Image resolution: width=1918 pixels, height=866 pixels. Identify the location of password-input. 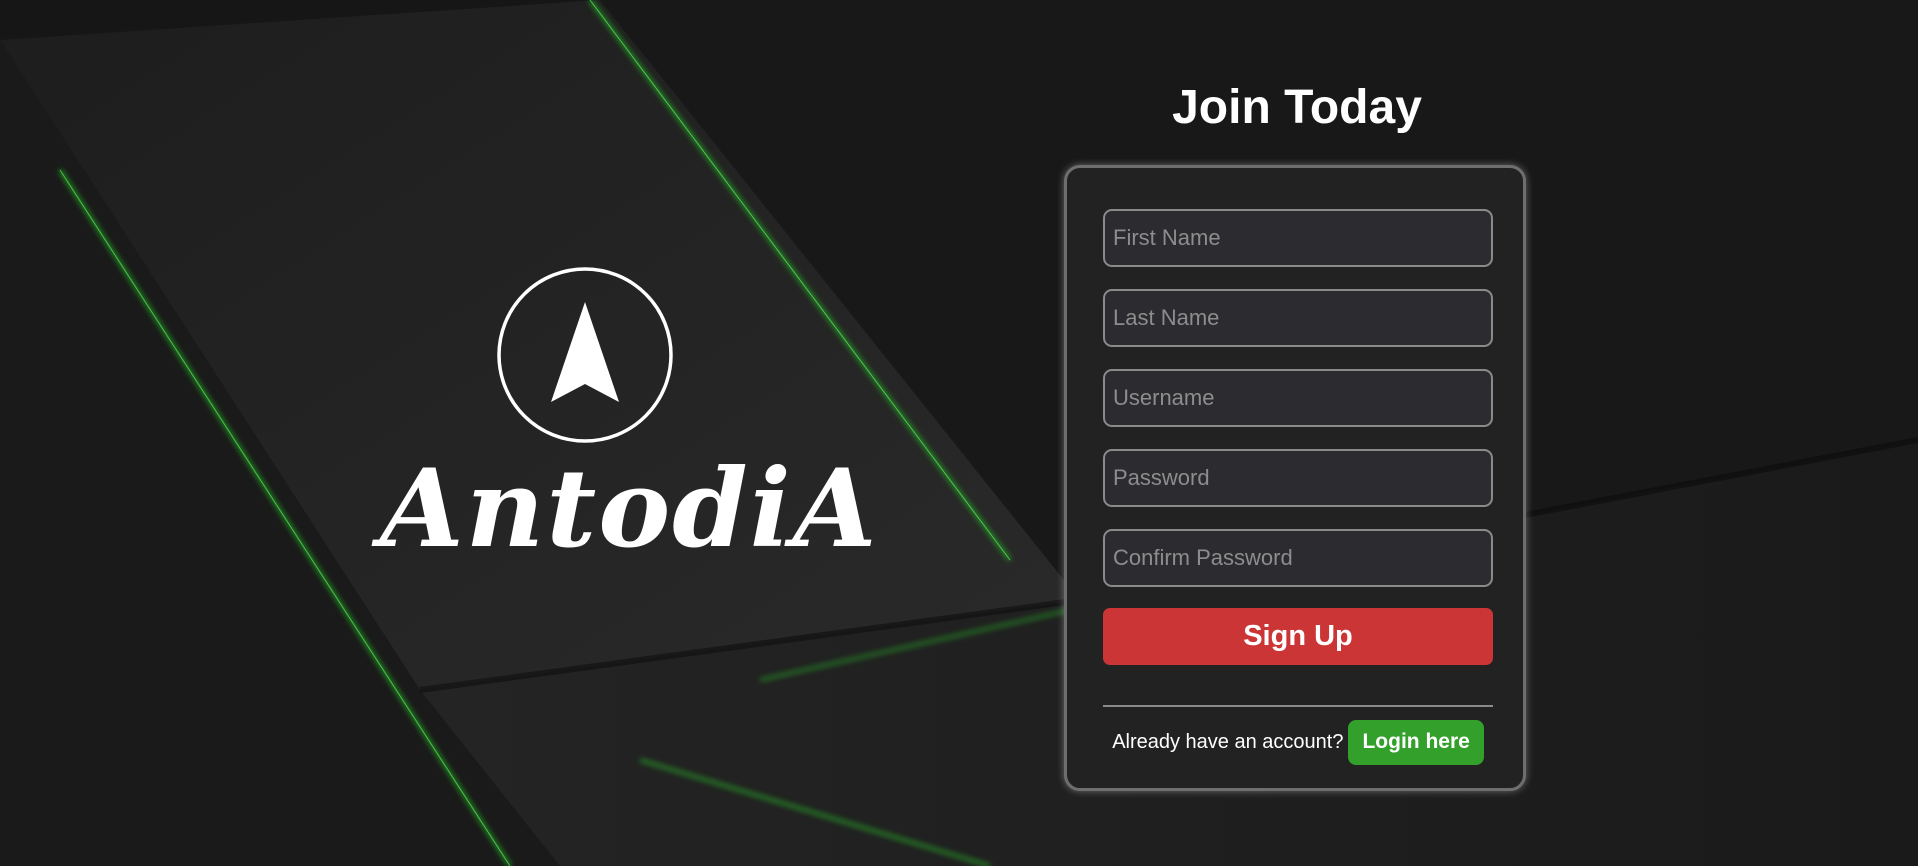
(1298, 478).